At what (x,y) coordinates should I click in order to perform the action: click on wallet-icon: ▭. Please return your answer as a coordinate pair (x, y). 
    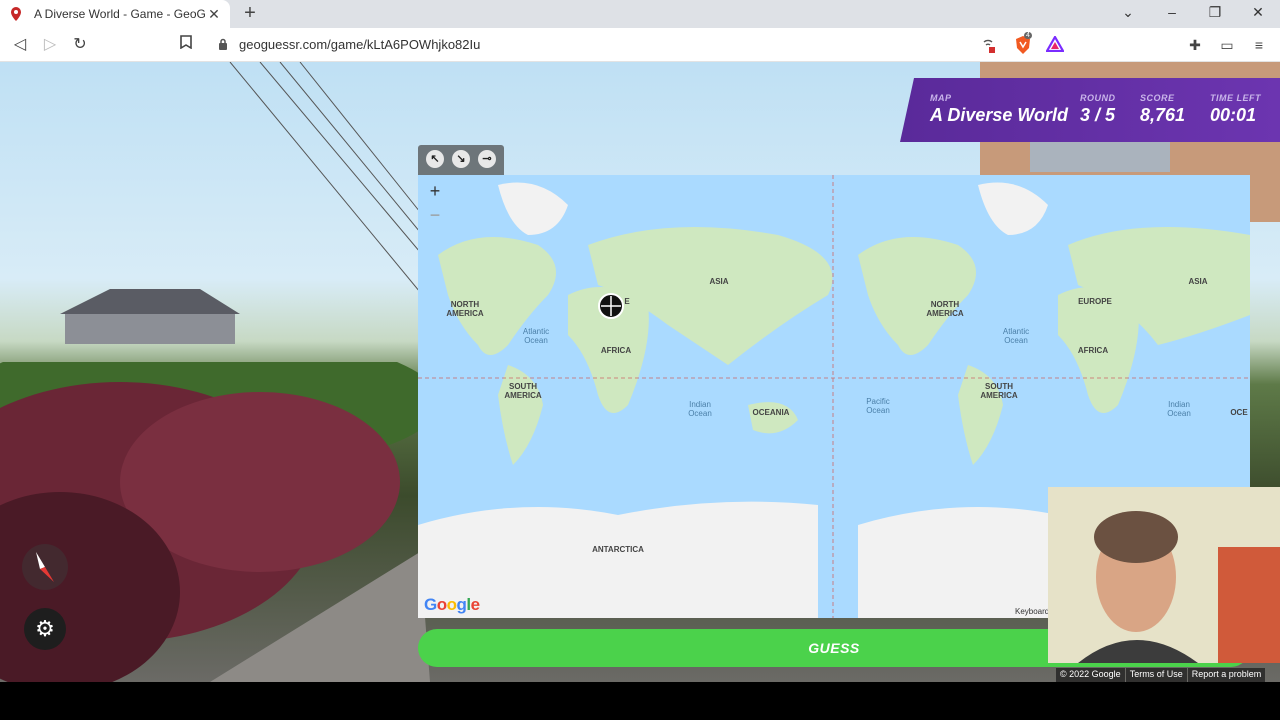
    Looking at the image, I should click on (1227, 45).